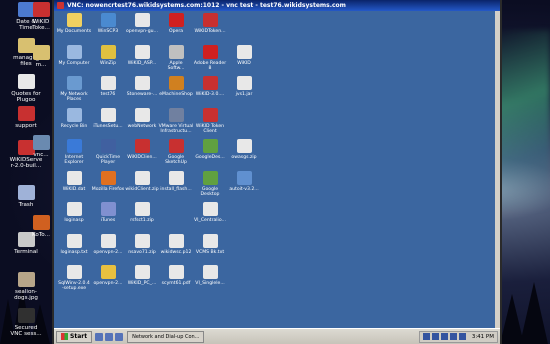  I want to click on desktop-icon: My Documents, so click(74, 23).